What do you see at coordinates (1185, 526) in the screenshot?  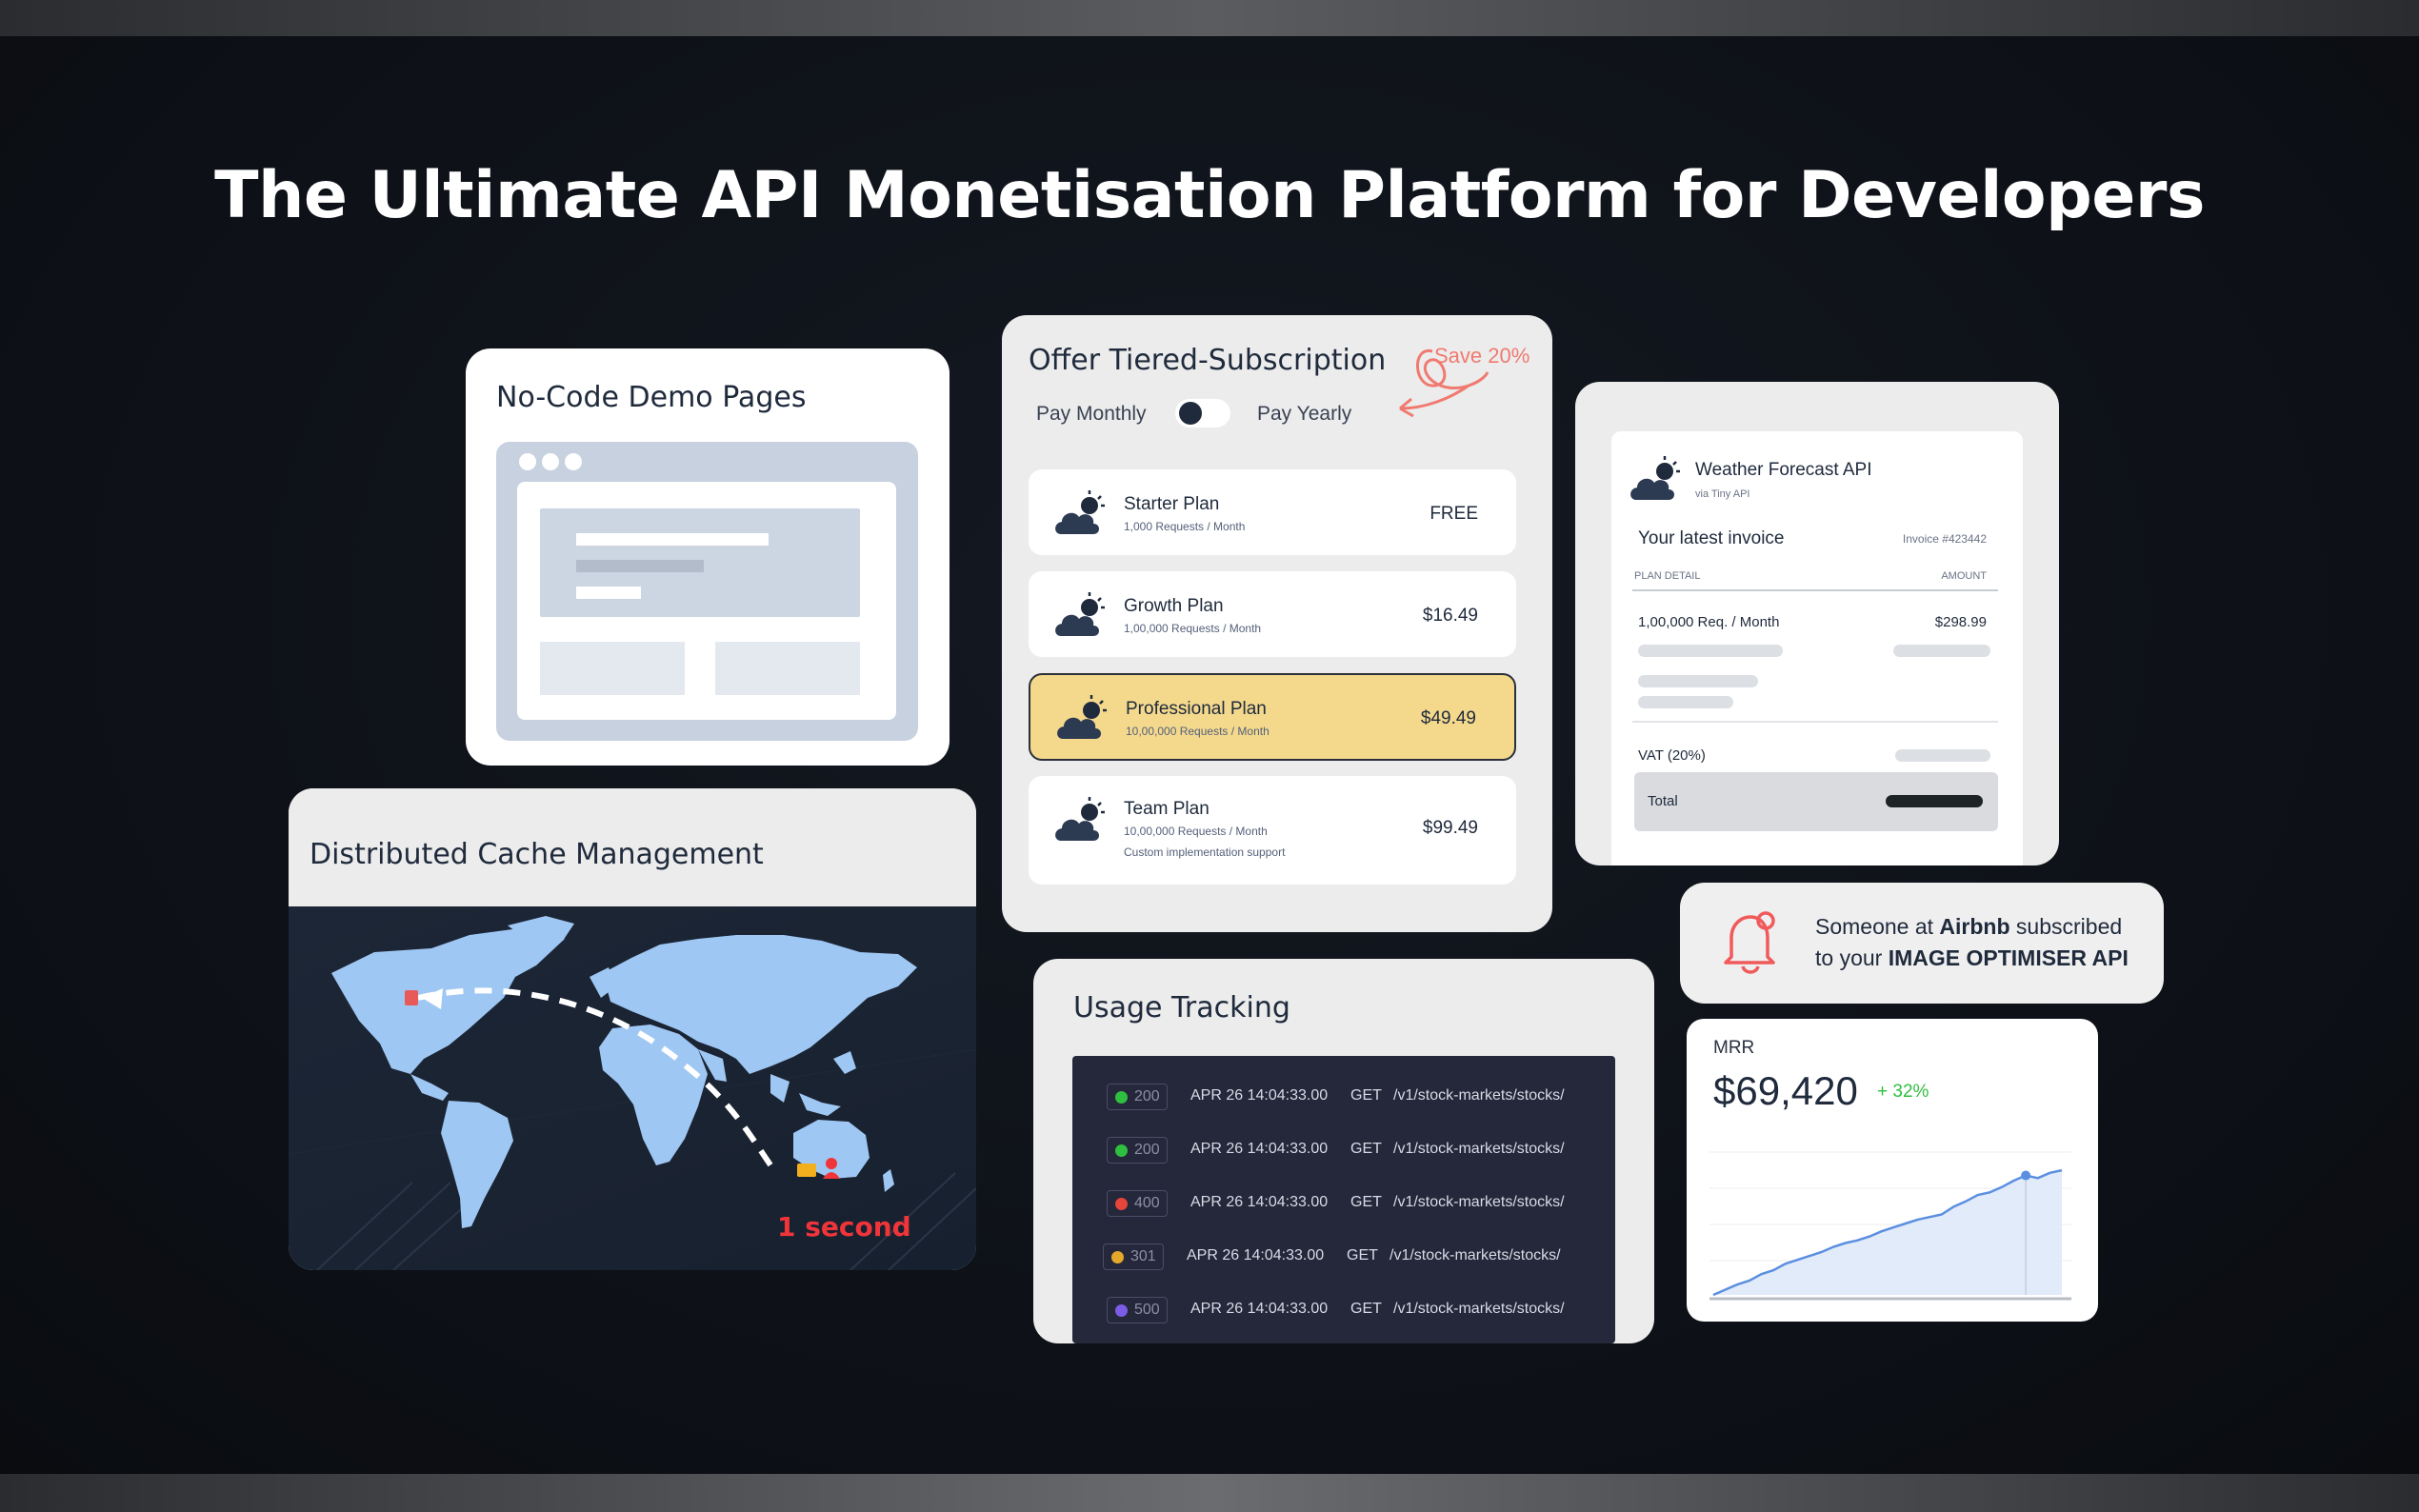 I see `plan-detail: 1,000 Requests / Month` at bounding box center [1185, 526].